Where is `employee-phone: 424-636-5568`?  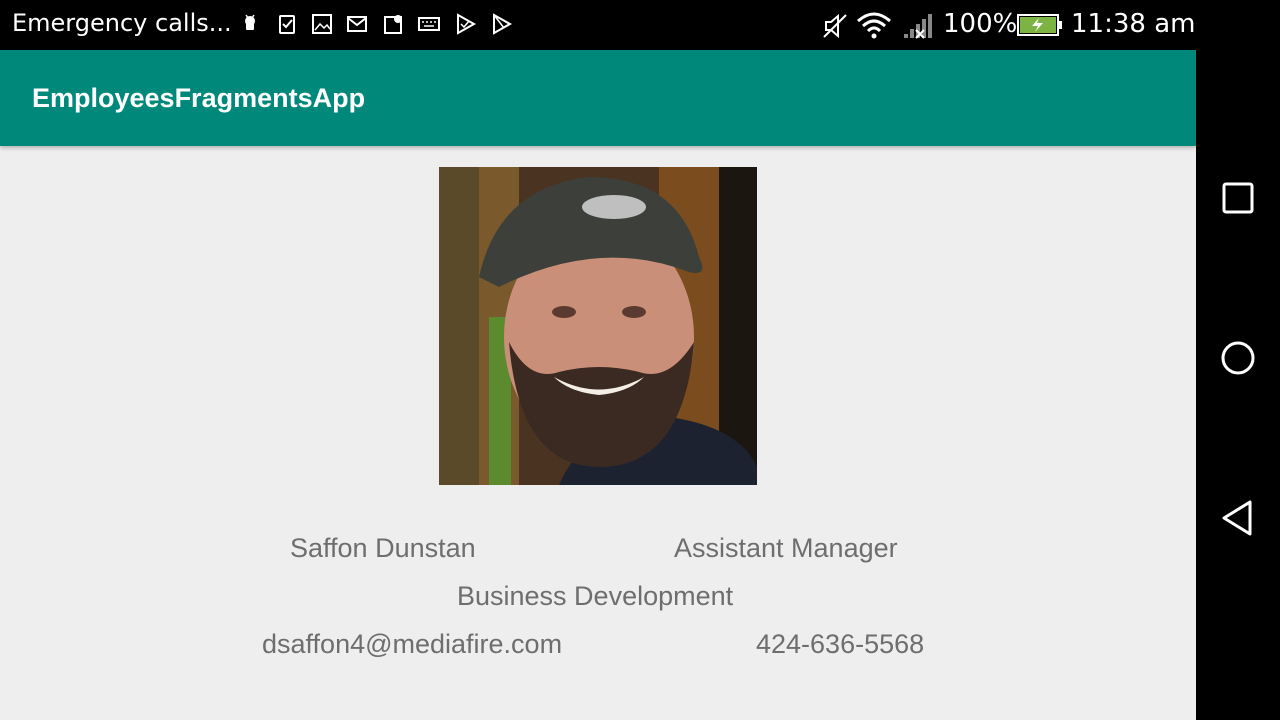 employee-phone: 424-636-5568 is located at coordinates (840, 644).